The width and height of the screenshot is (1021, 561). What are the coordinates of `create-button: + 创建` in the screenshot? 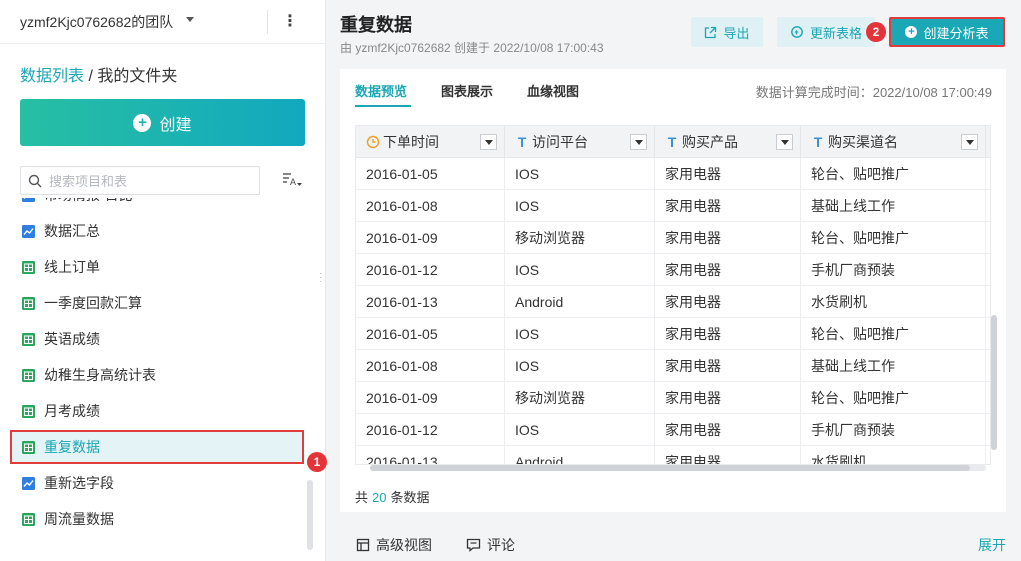 It's located at (162, 122).